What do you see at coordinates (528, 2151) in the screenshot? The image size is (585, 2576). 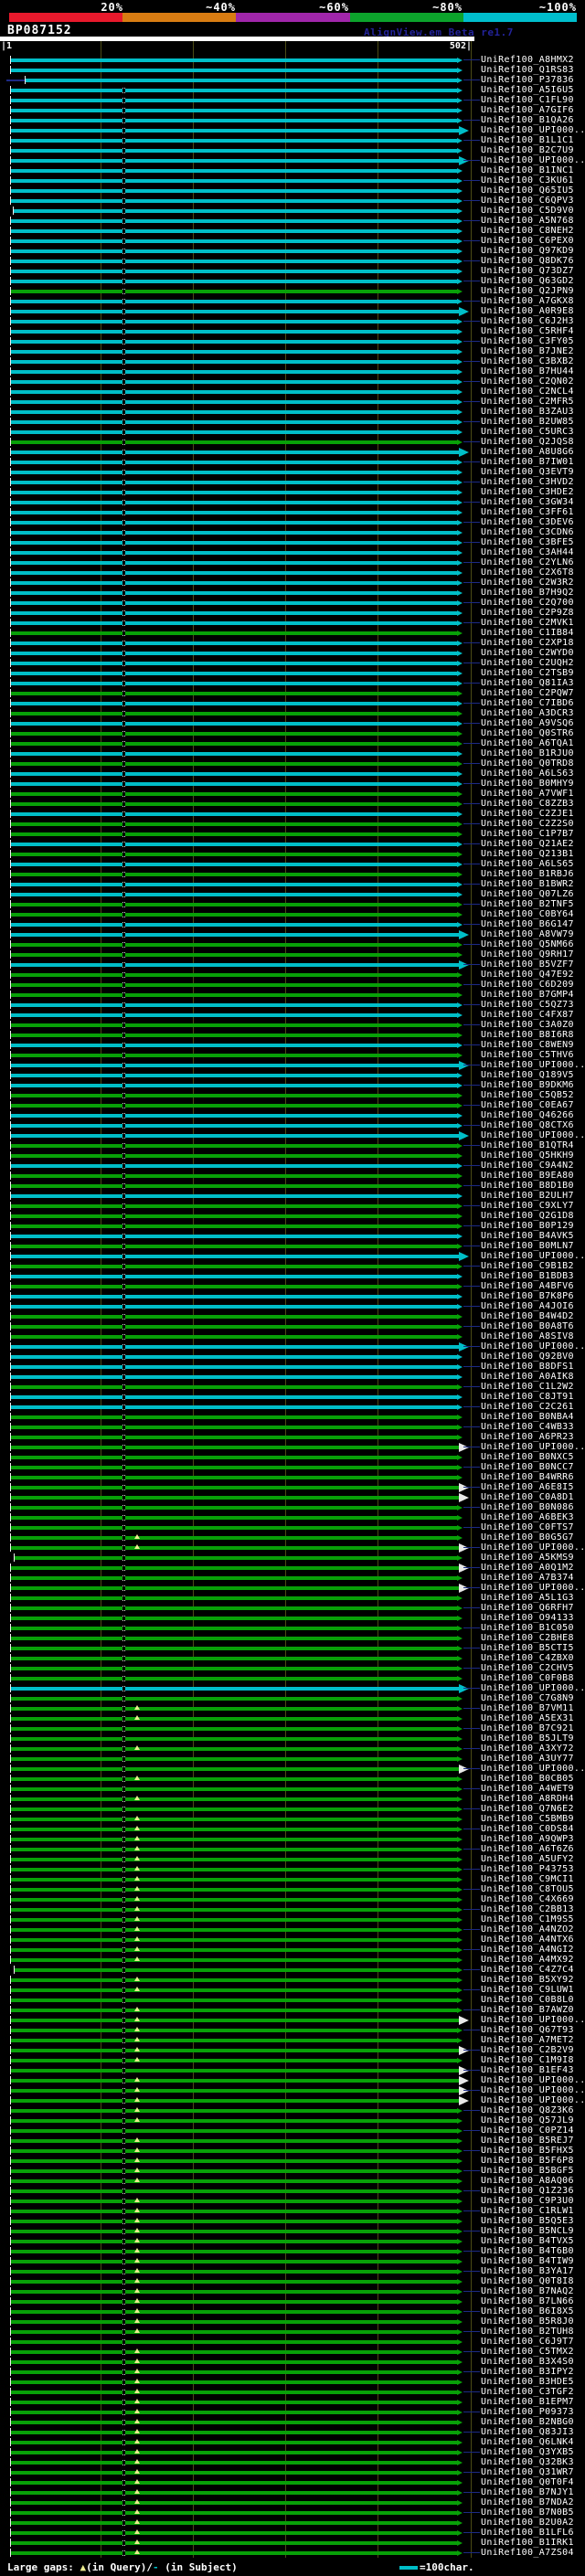 I see `subject-label: UniRef100_B5FHX5` at bounding box center [528, 2151].